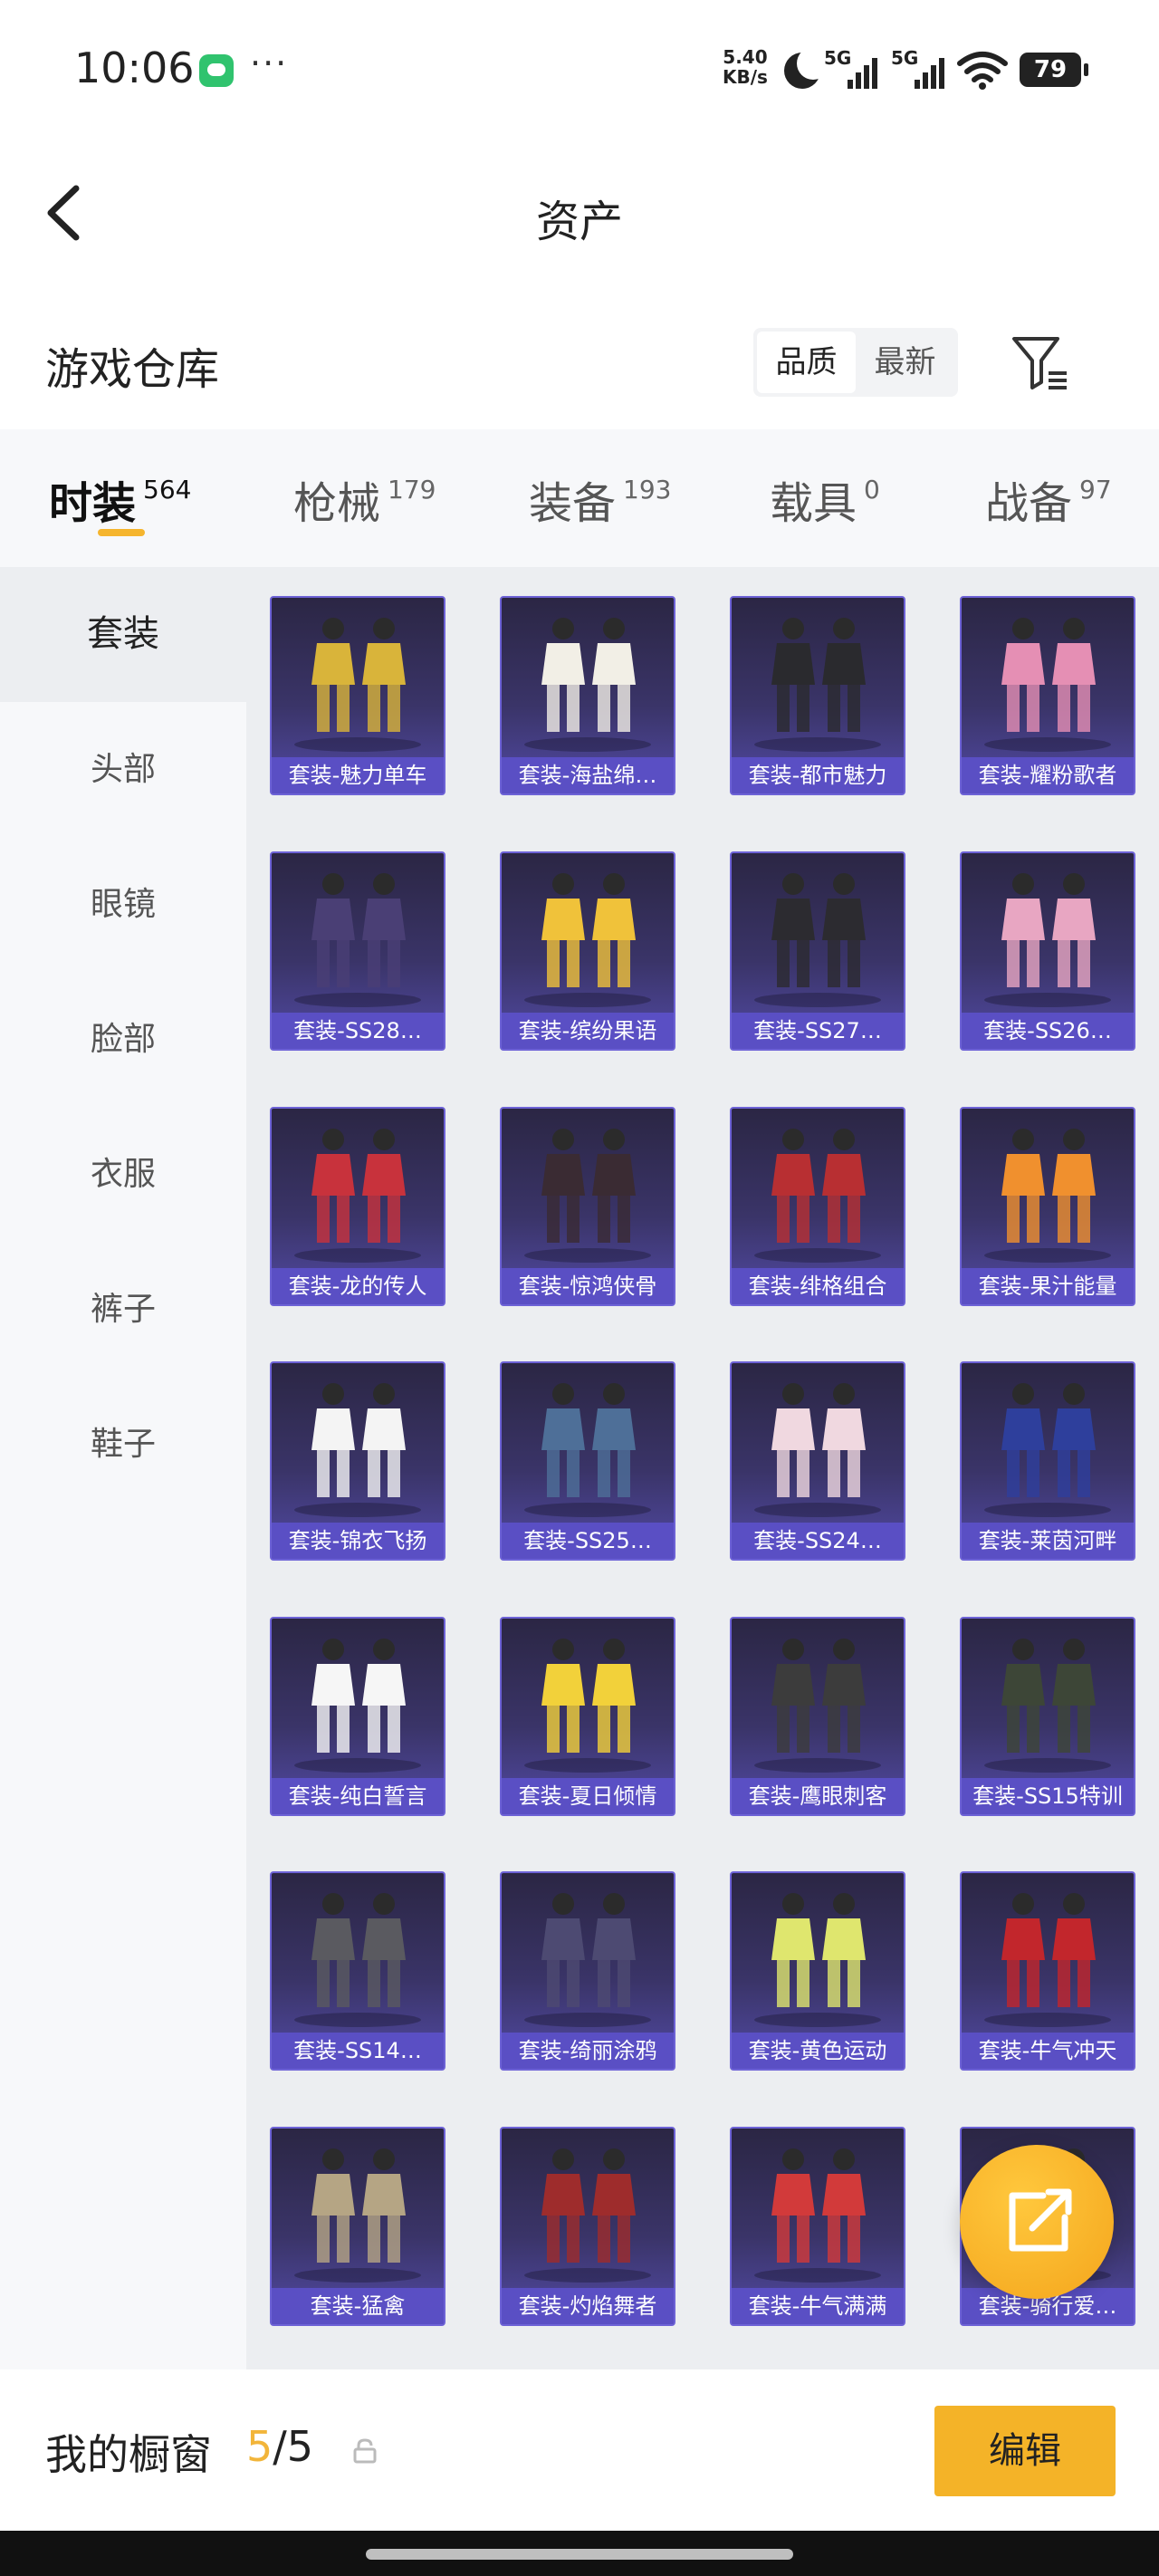  Describe the element at coordinates (128, 2454) in the screenshot. I see `showcase-label: 我的橱窗` at that location.